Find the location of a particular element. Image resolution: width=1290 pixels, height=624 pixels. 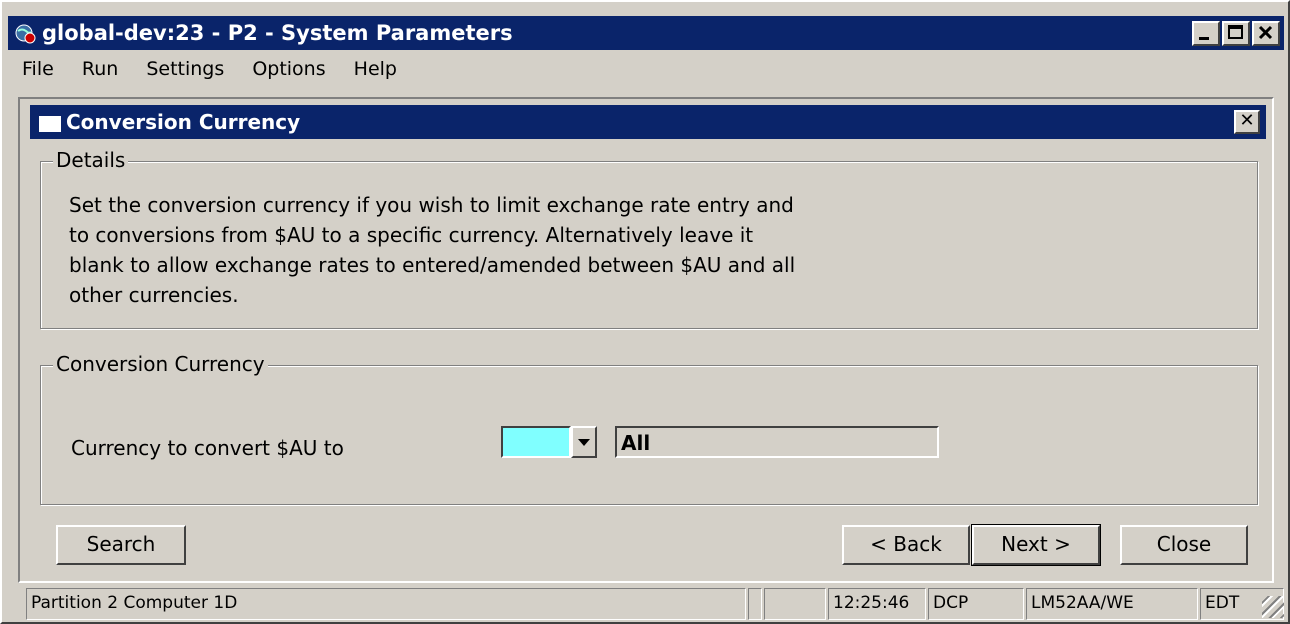

close-window-button is located at coordinates (1266, 33).